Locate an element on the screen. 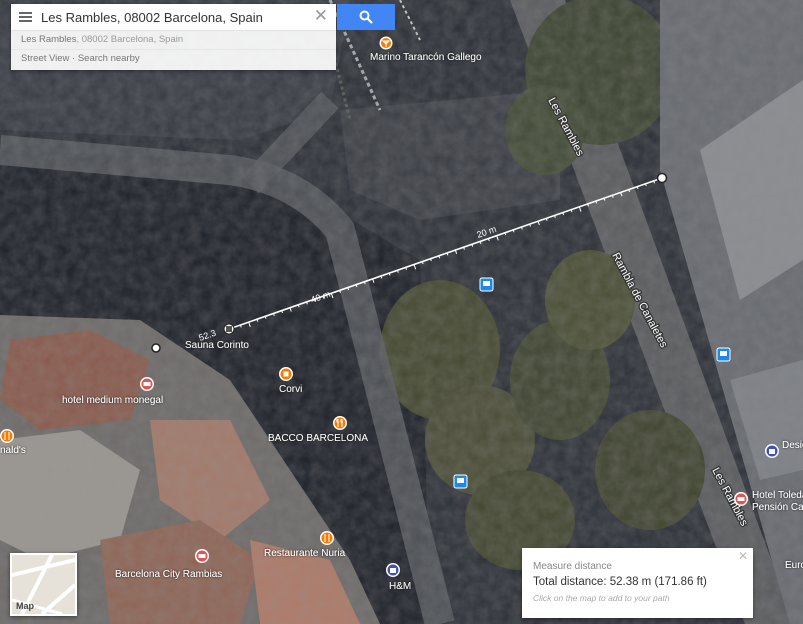  place-marker-dot is located at coordinates (156, 348).